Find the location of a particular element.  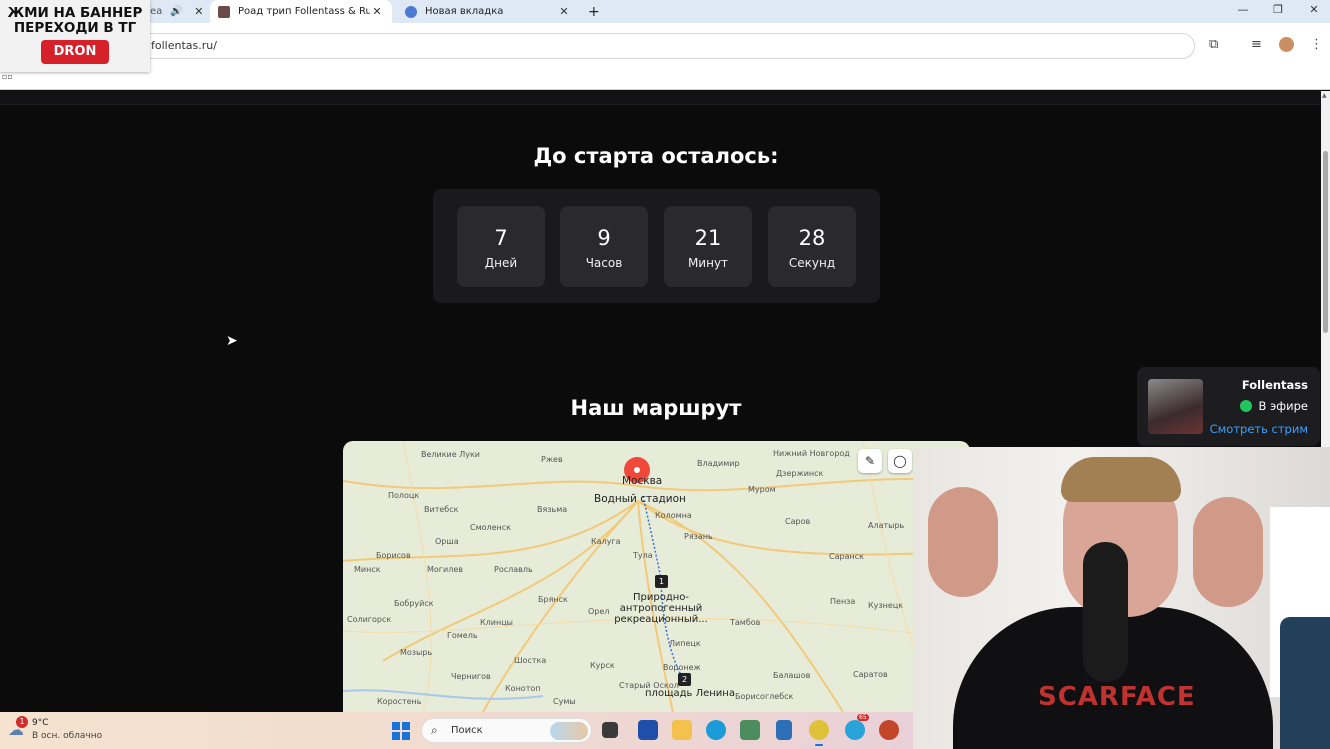

photos-icon is located at coordinates (750, 730).